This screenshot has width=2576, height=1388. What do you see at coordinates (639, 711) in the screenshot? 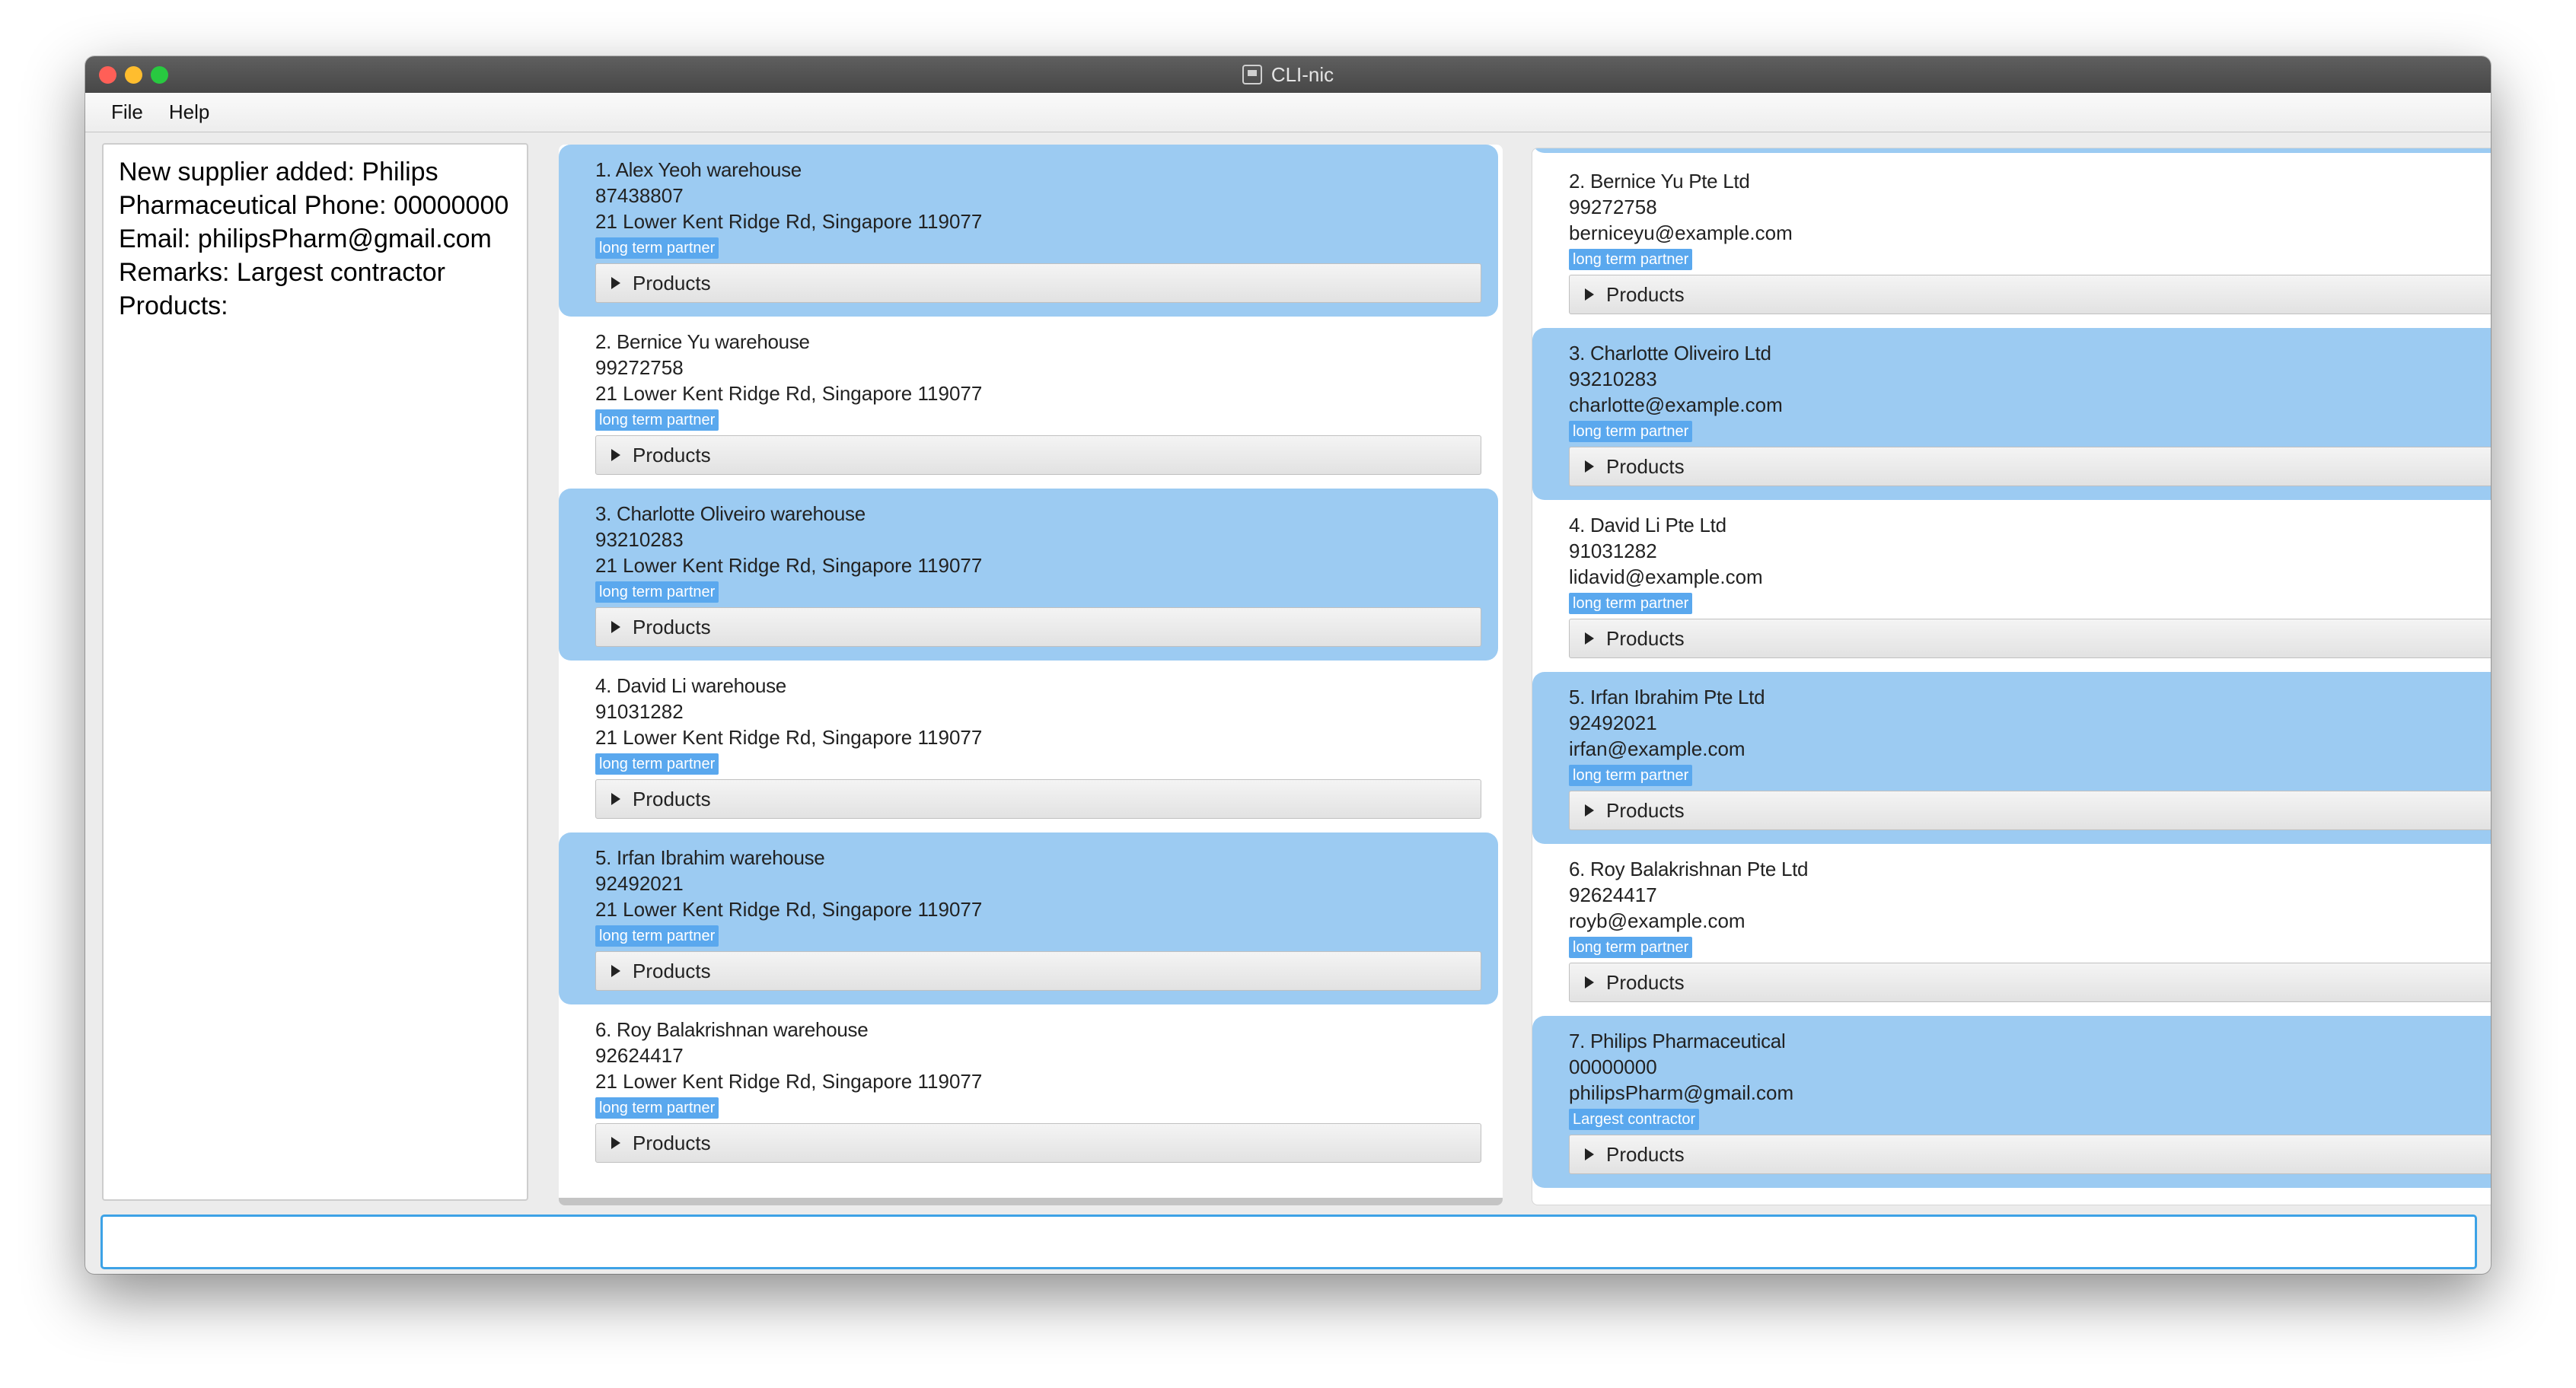
I see `warehouse-phone: 91031282` at bounding box center [639, 711].